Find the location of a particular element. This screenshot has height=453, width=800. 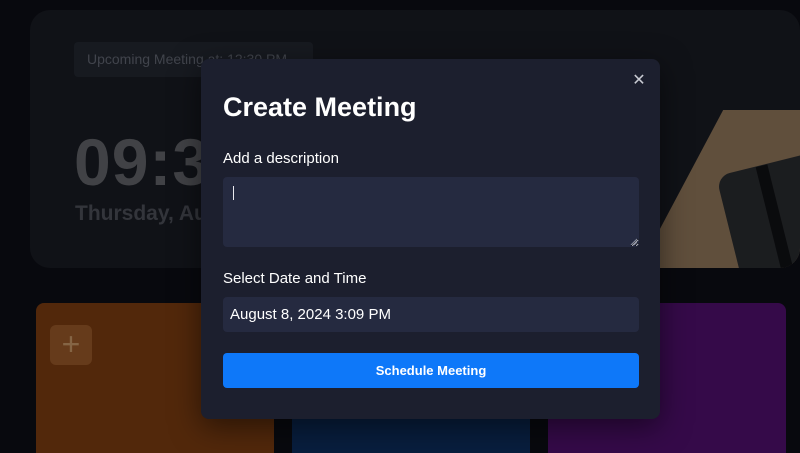

schedule-meeting-button: Schedule Meeting is located at coordinates (431, 370).